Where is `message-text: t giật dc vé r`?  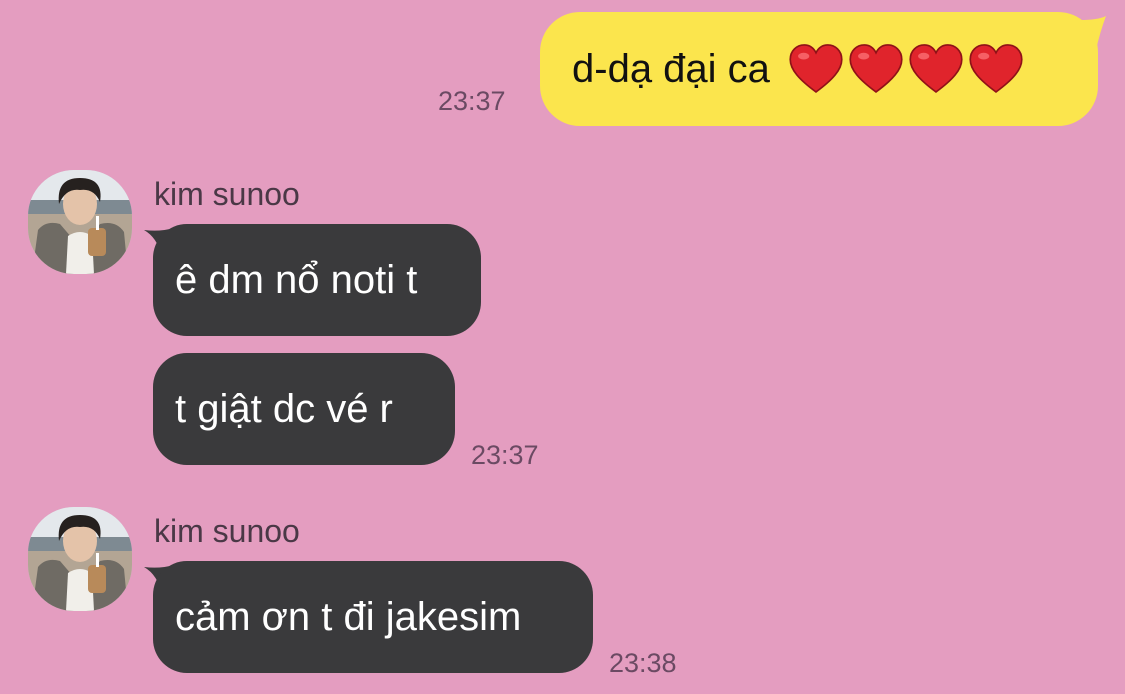
message-text: t giật dc vé r is located at coordinates (284, 409).